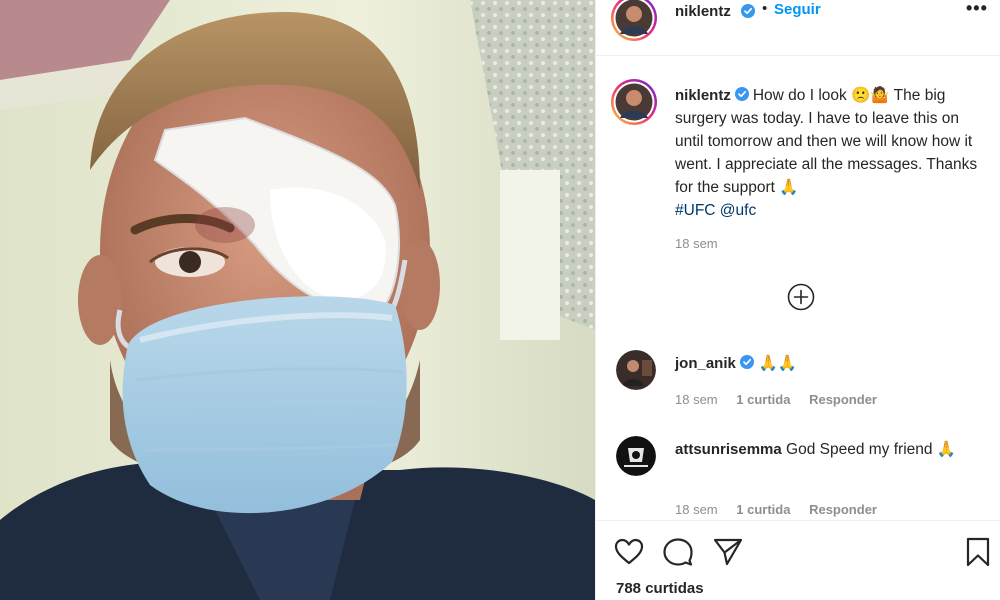  Describe the element at coordinates (678, 552) in the screenshot. I see `comment-bubble-icon` at that location.